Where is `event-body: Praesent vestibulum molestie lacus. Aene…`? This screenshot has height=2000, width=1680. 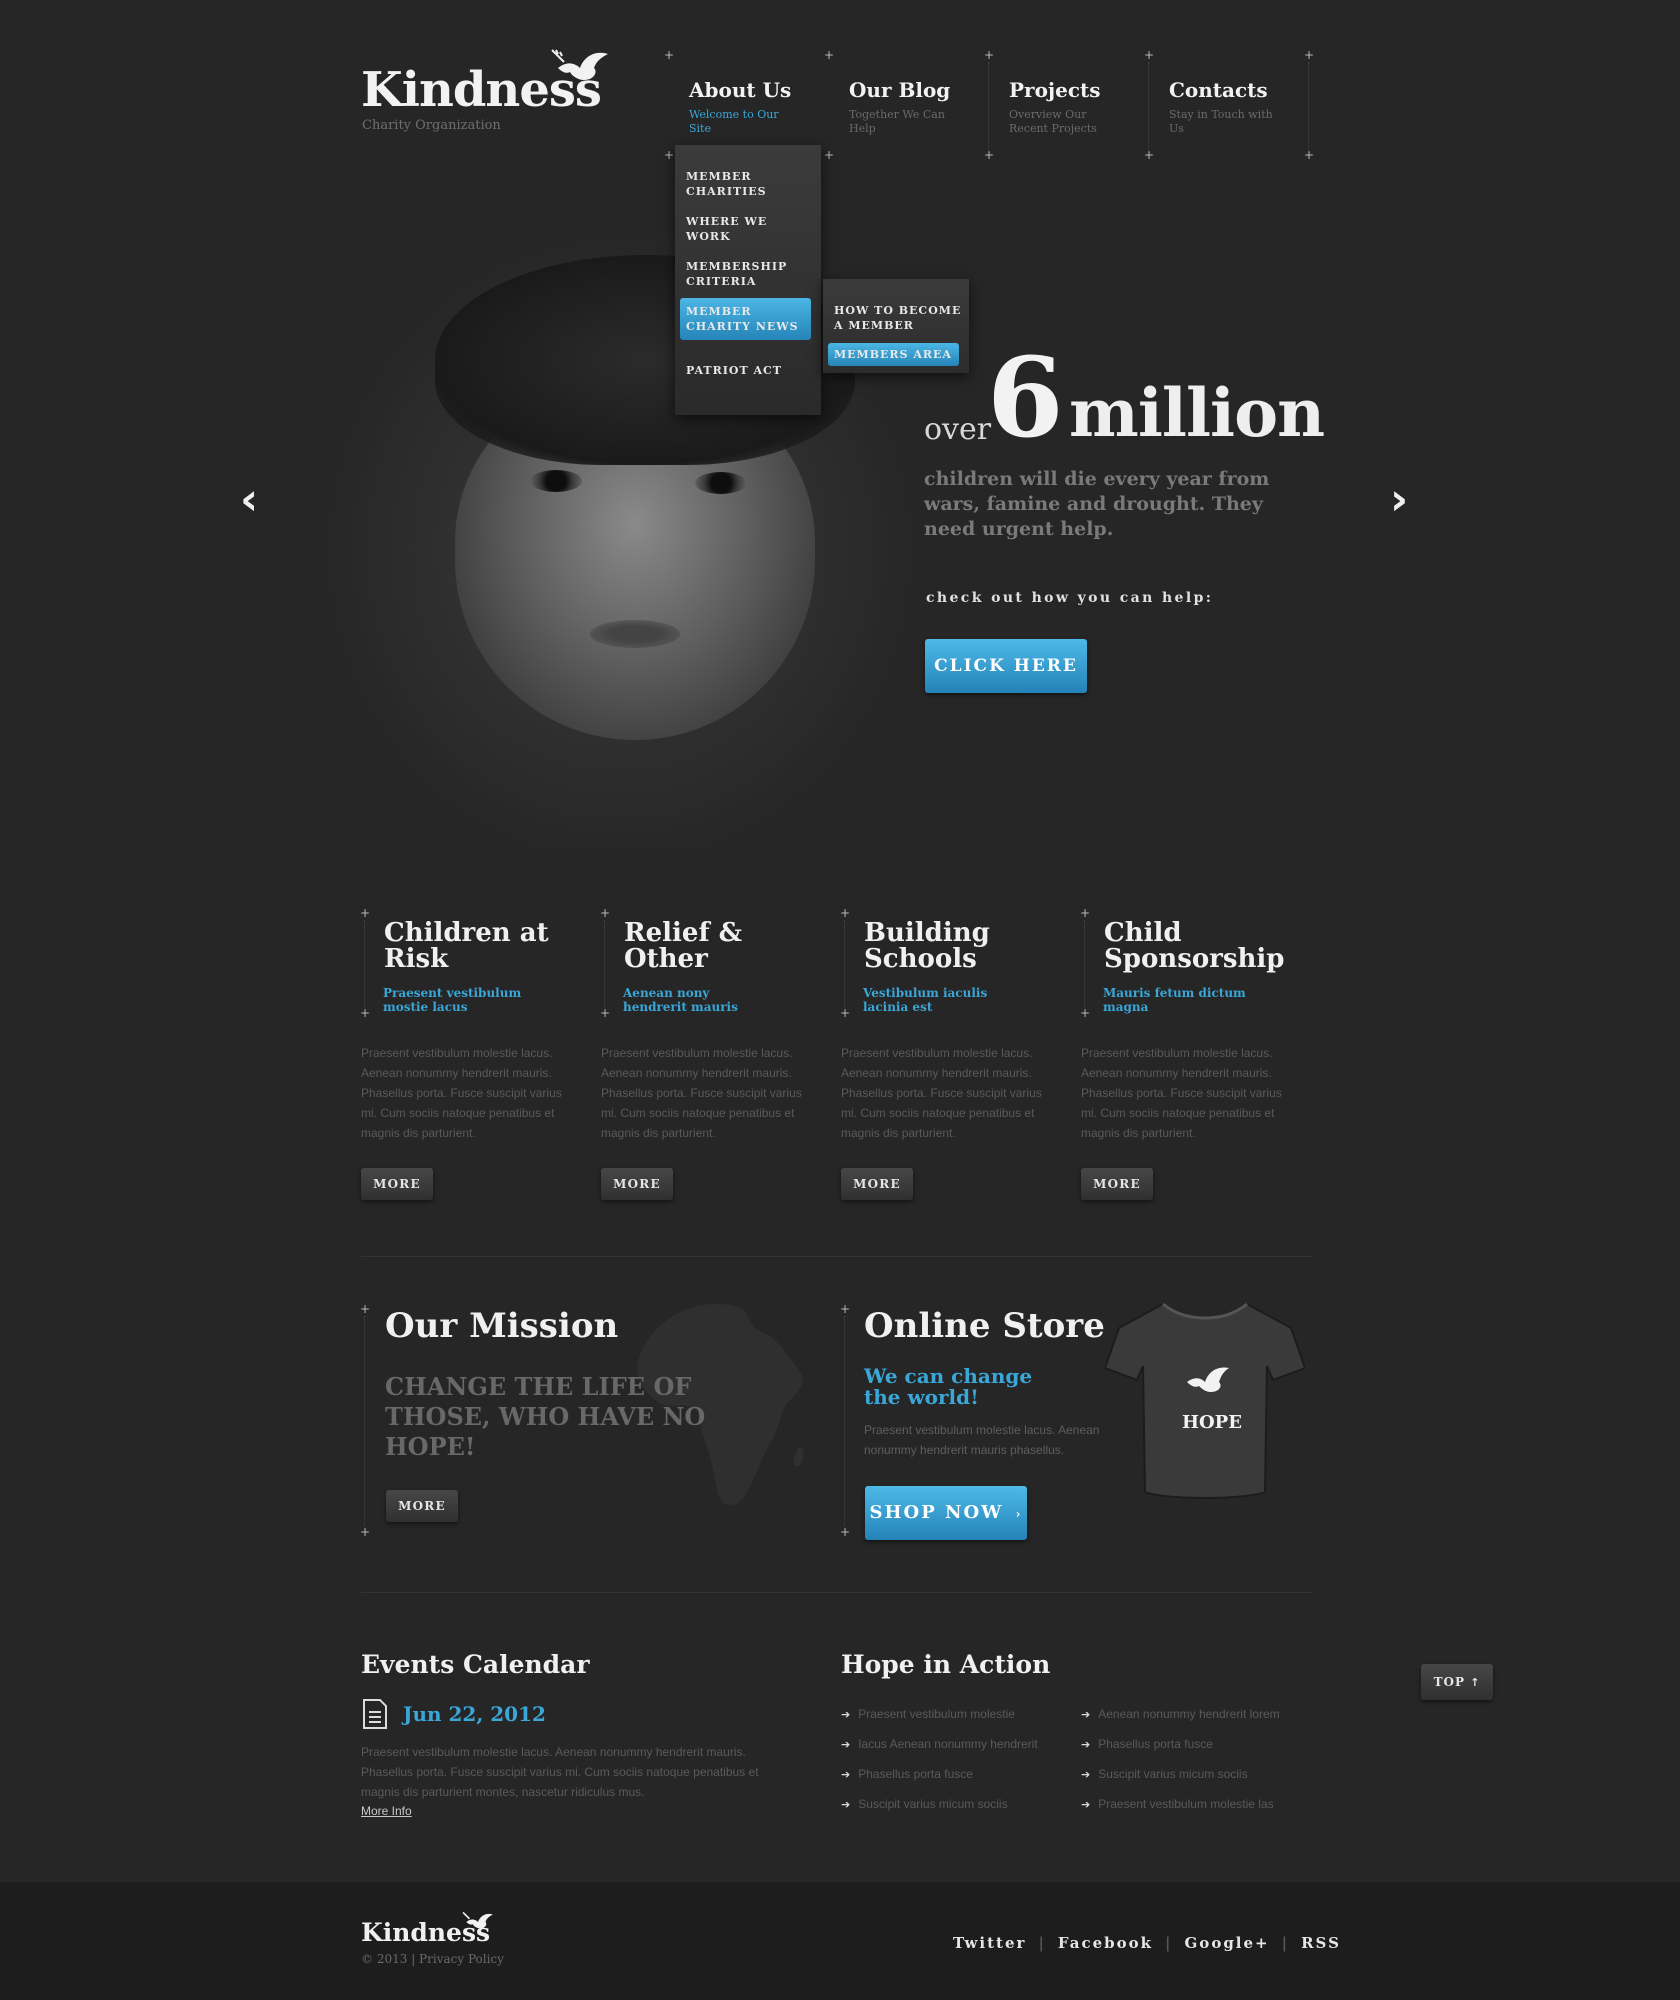 event-body: Praesent vestibulum molestie lacus. Aene… is located at coordinates (560, 1772).